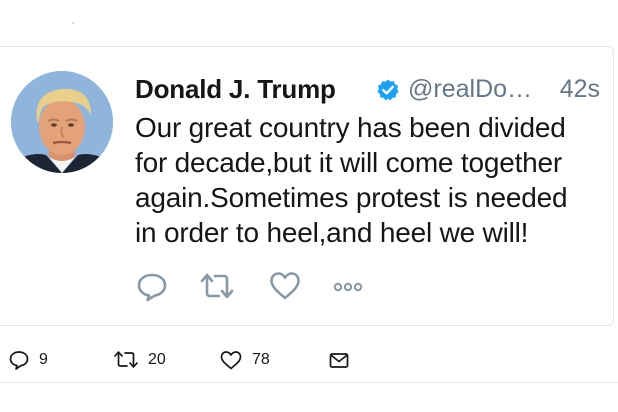 This screenshot has height=412, width=618. I want to click on avatar, so click(62, 122).